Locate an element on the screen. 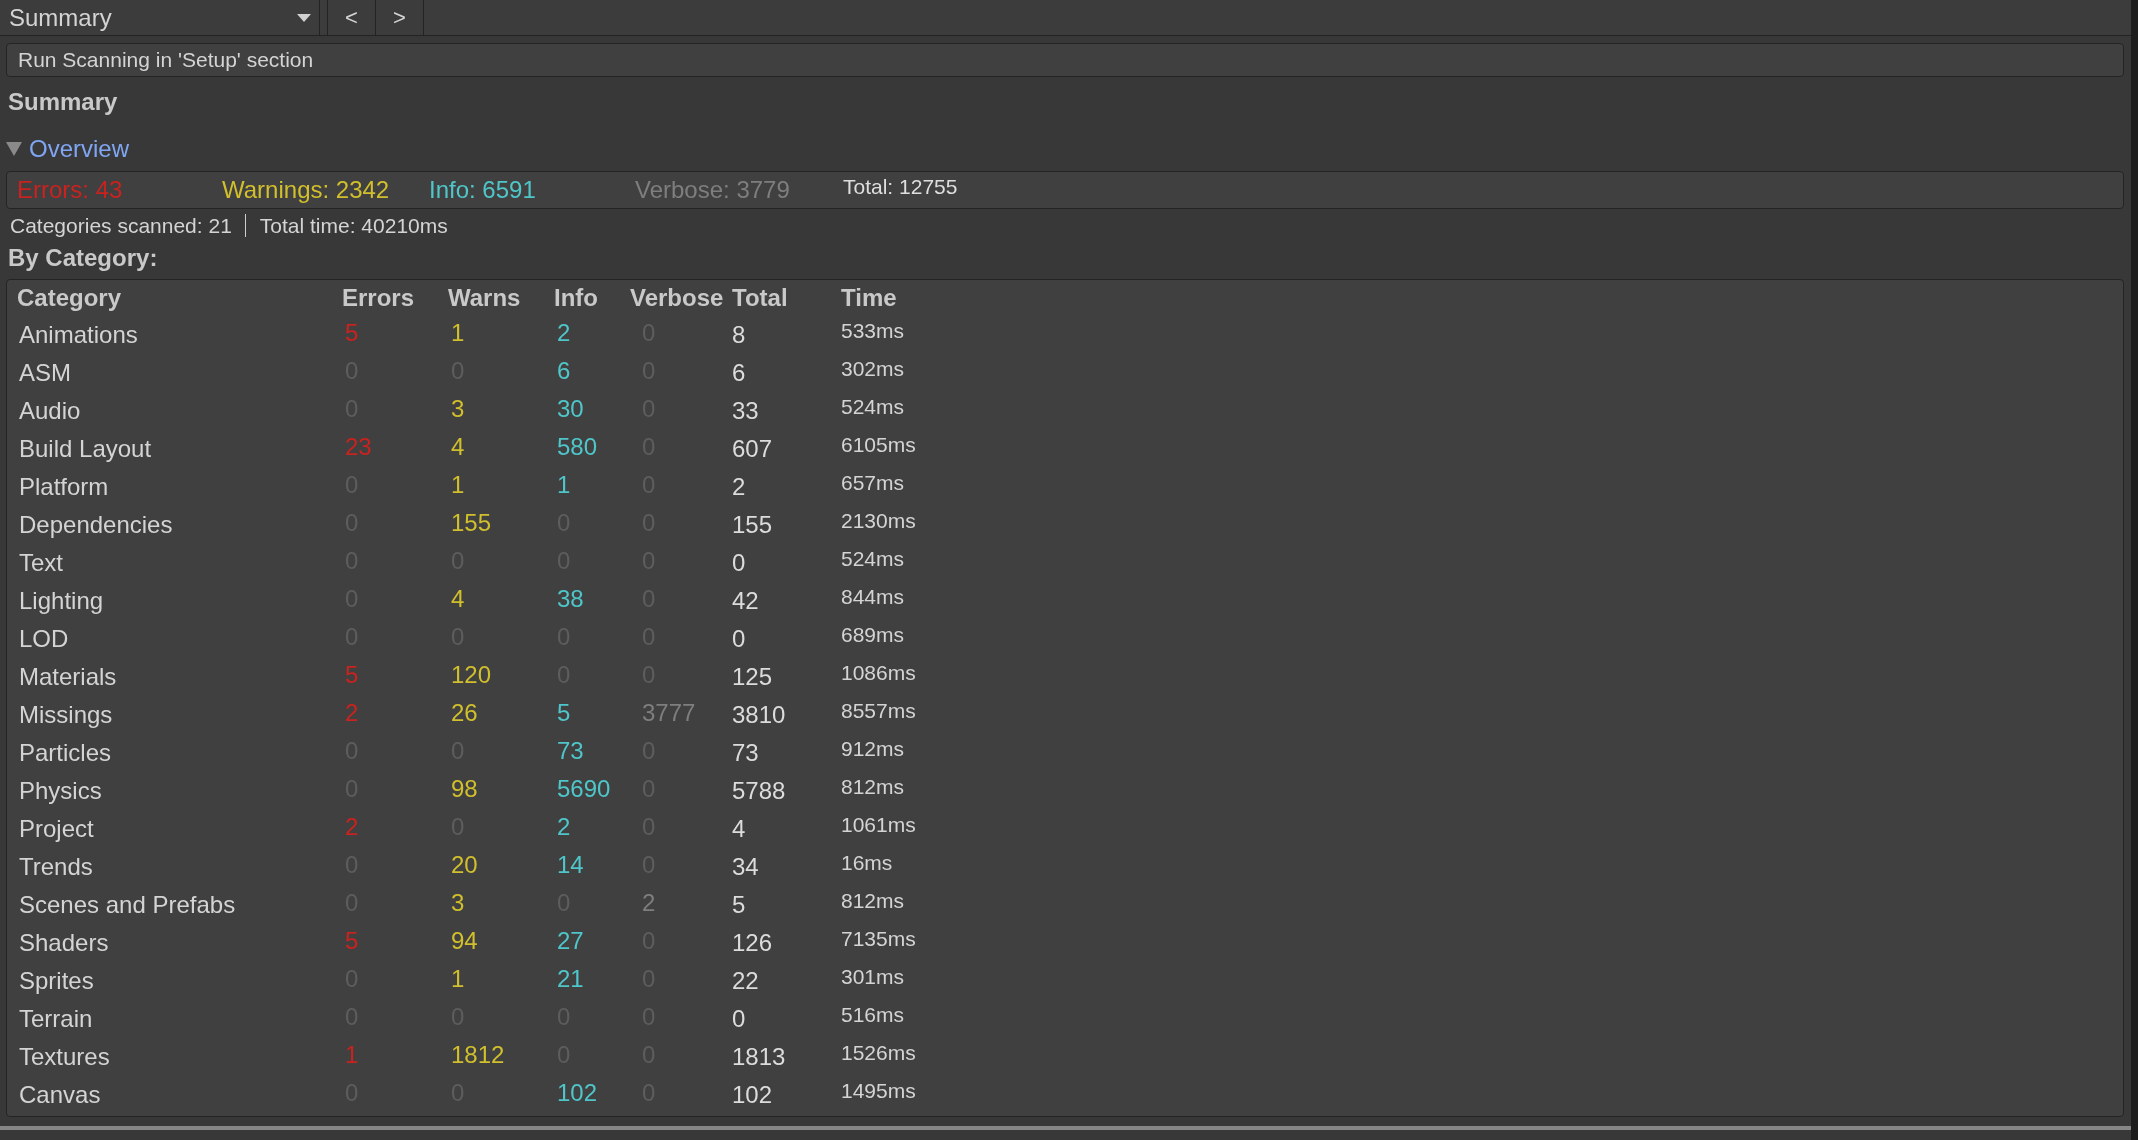 This screenshot has width=2138, height=1140. total-count: 5788 is located at coordinates (759, 791).